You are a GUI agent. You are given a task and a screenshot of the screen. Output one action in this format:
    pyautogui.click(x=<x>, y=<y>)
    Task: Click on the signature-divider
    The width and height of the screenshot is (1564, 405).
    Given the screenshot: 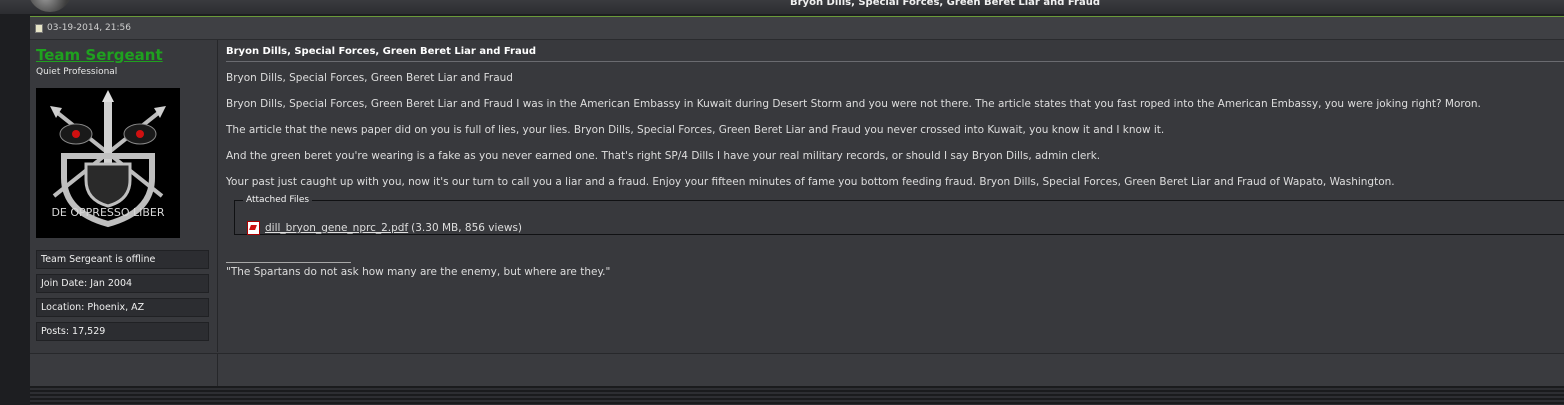 What is the action you would take?
    pyautogui.click(x=288, y=262)
    